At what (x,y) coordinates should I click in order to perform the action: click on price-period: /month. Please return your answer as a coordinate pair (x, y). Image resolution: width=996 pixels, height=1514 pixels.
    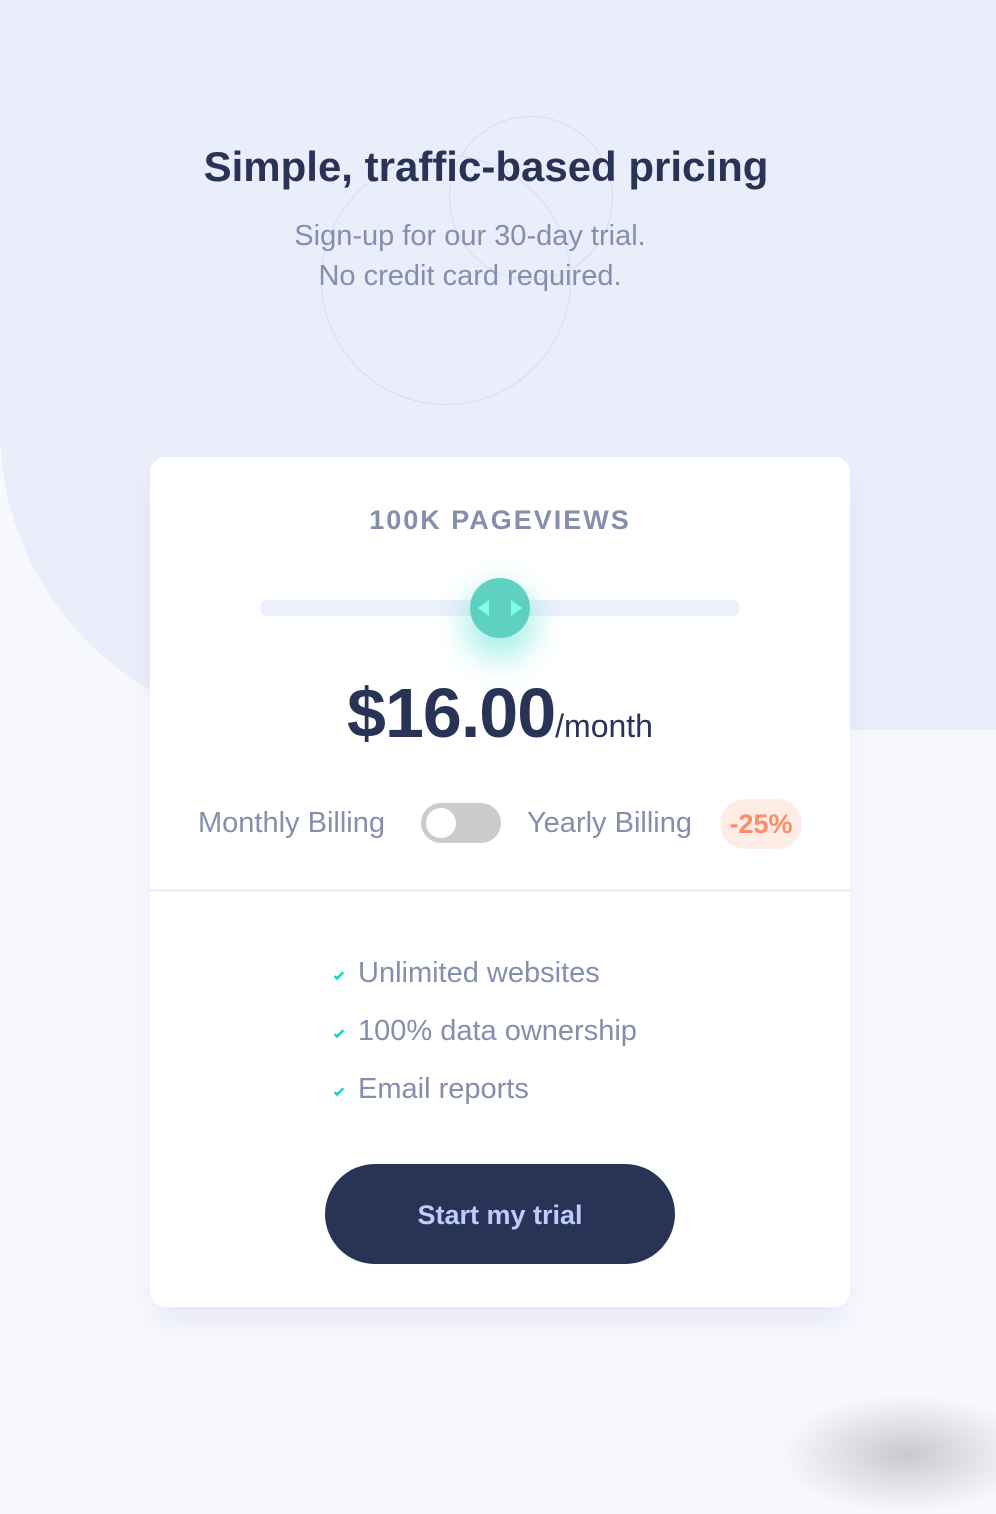
    Looking at the image, I should click on (604, 726).